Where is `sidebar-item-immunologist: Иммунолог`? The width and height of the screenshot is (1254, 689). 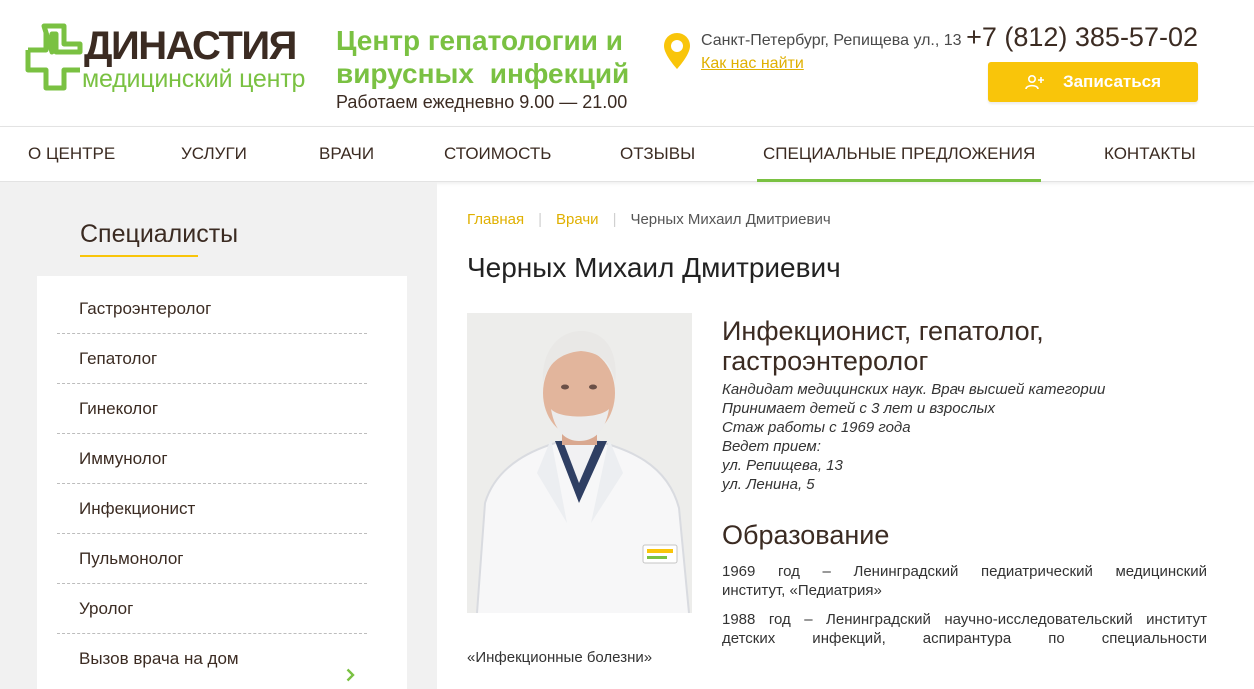 sidebar-item-immunologist: Иммунолог is located at coordinates (212, 459).